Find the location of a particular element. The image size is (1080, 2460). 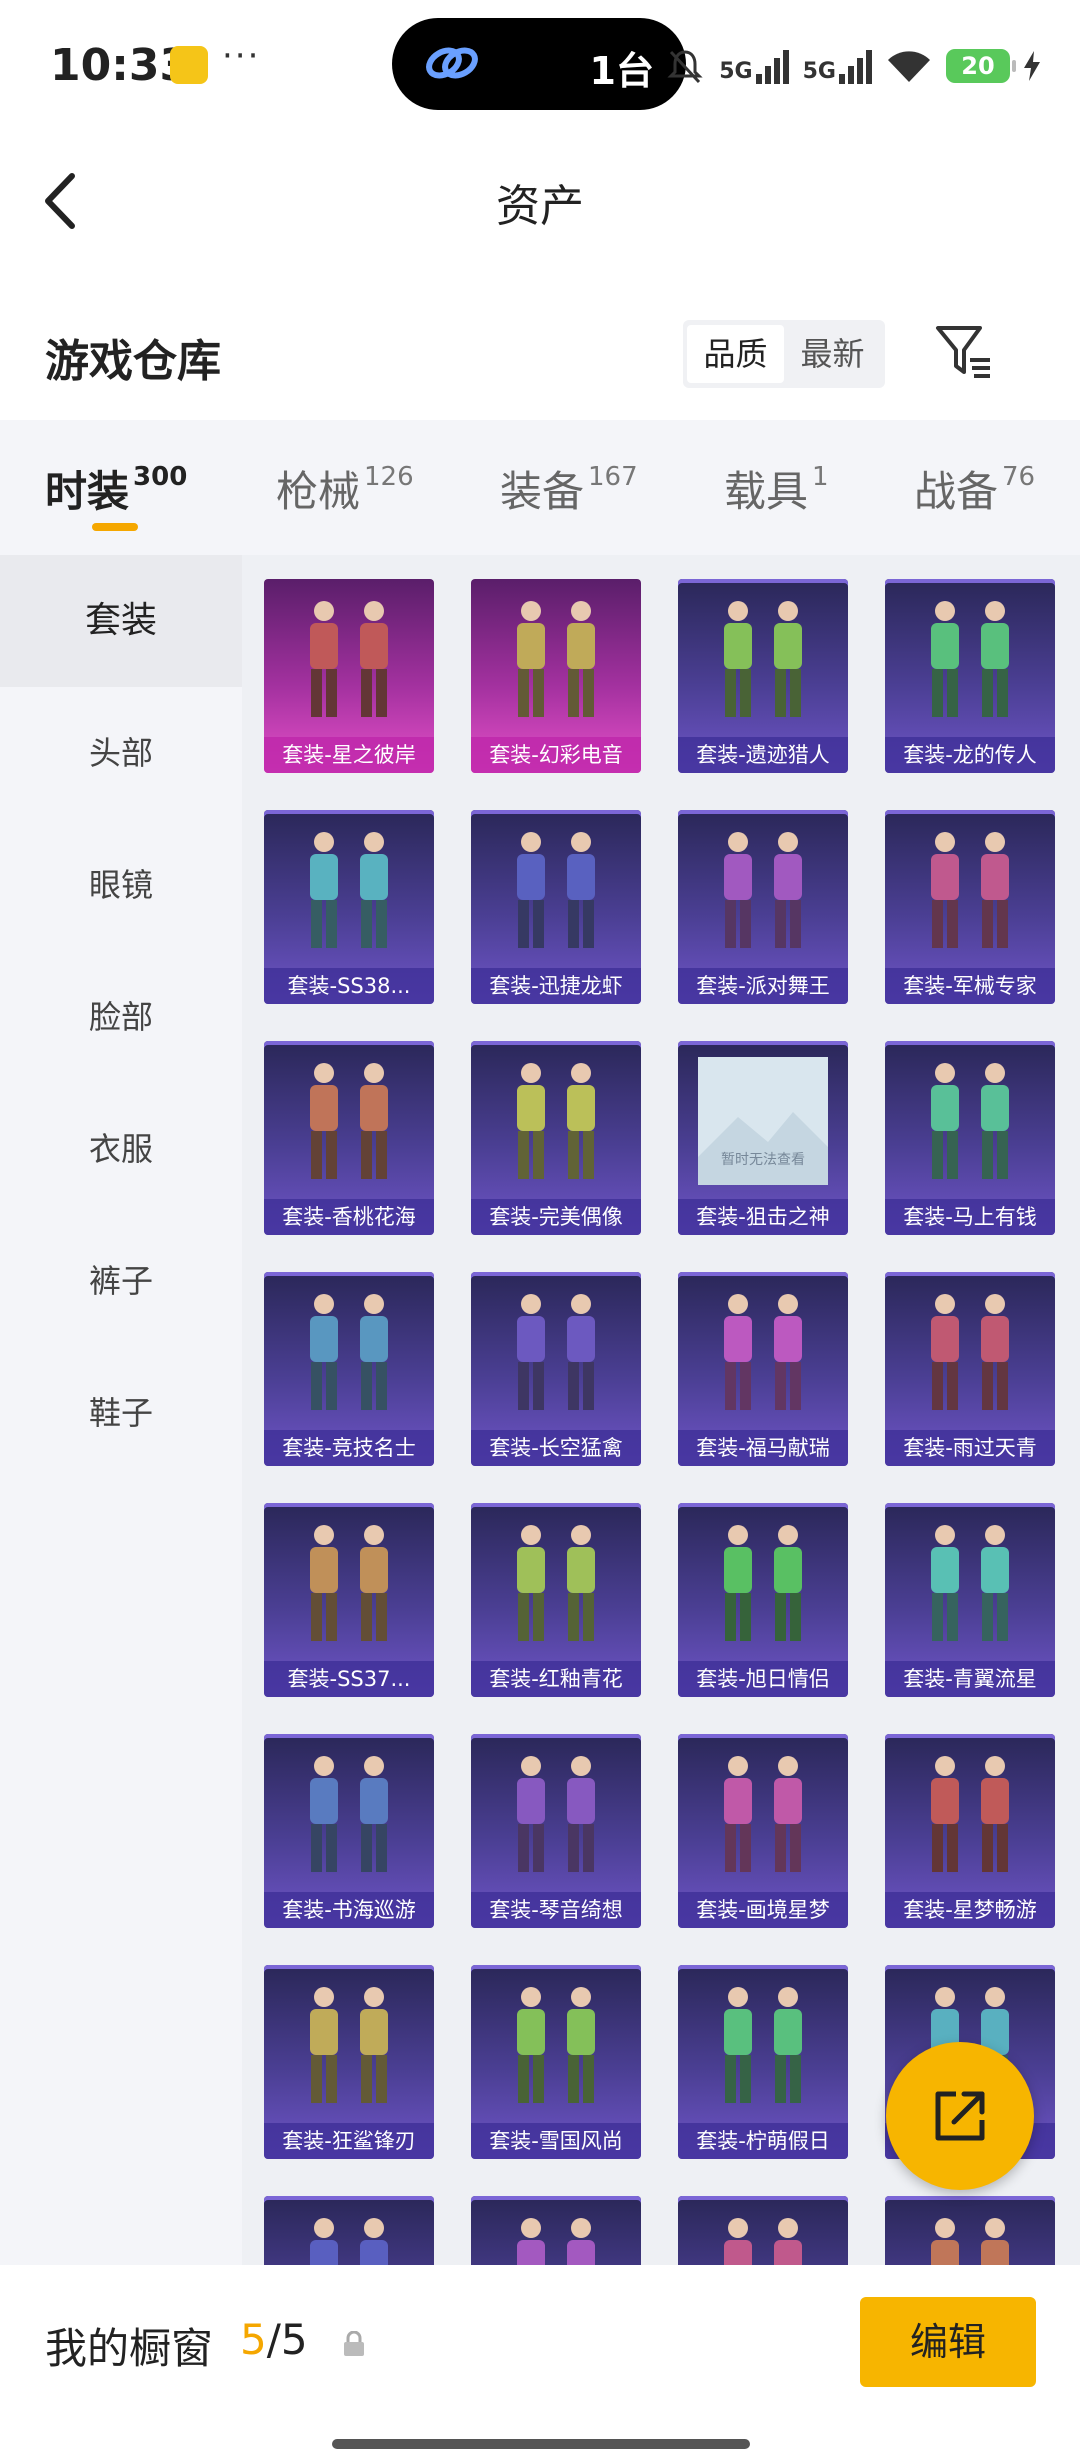

sort-latest: 最新 is located at coordinates (832, 354).